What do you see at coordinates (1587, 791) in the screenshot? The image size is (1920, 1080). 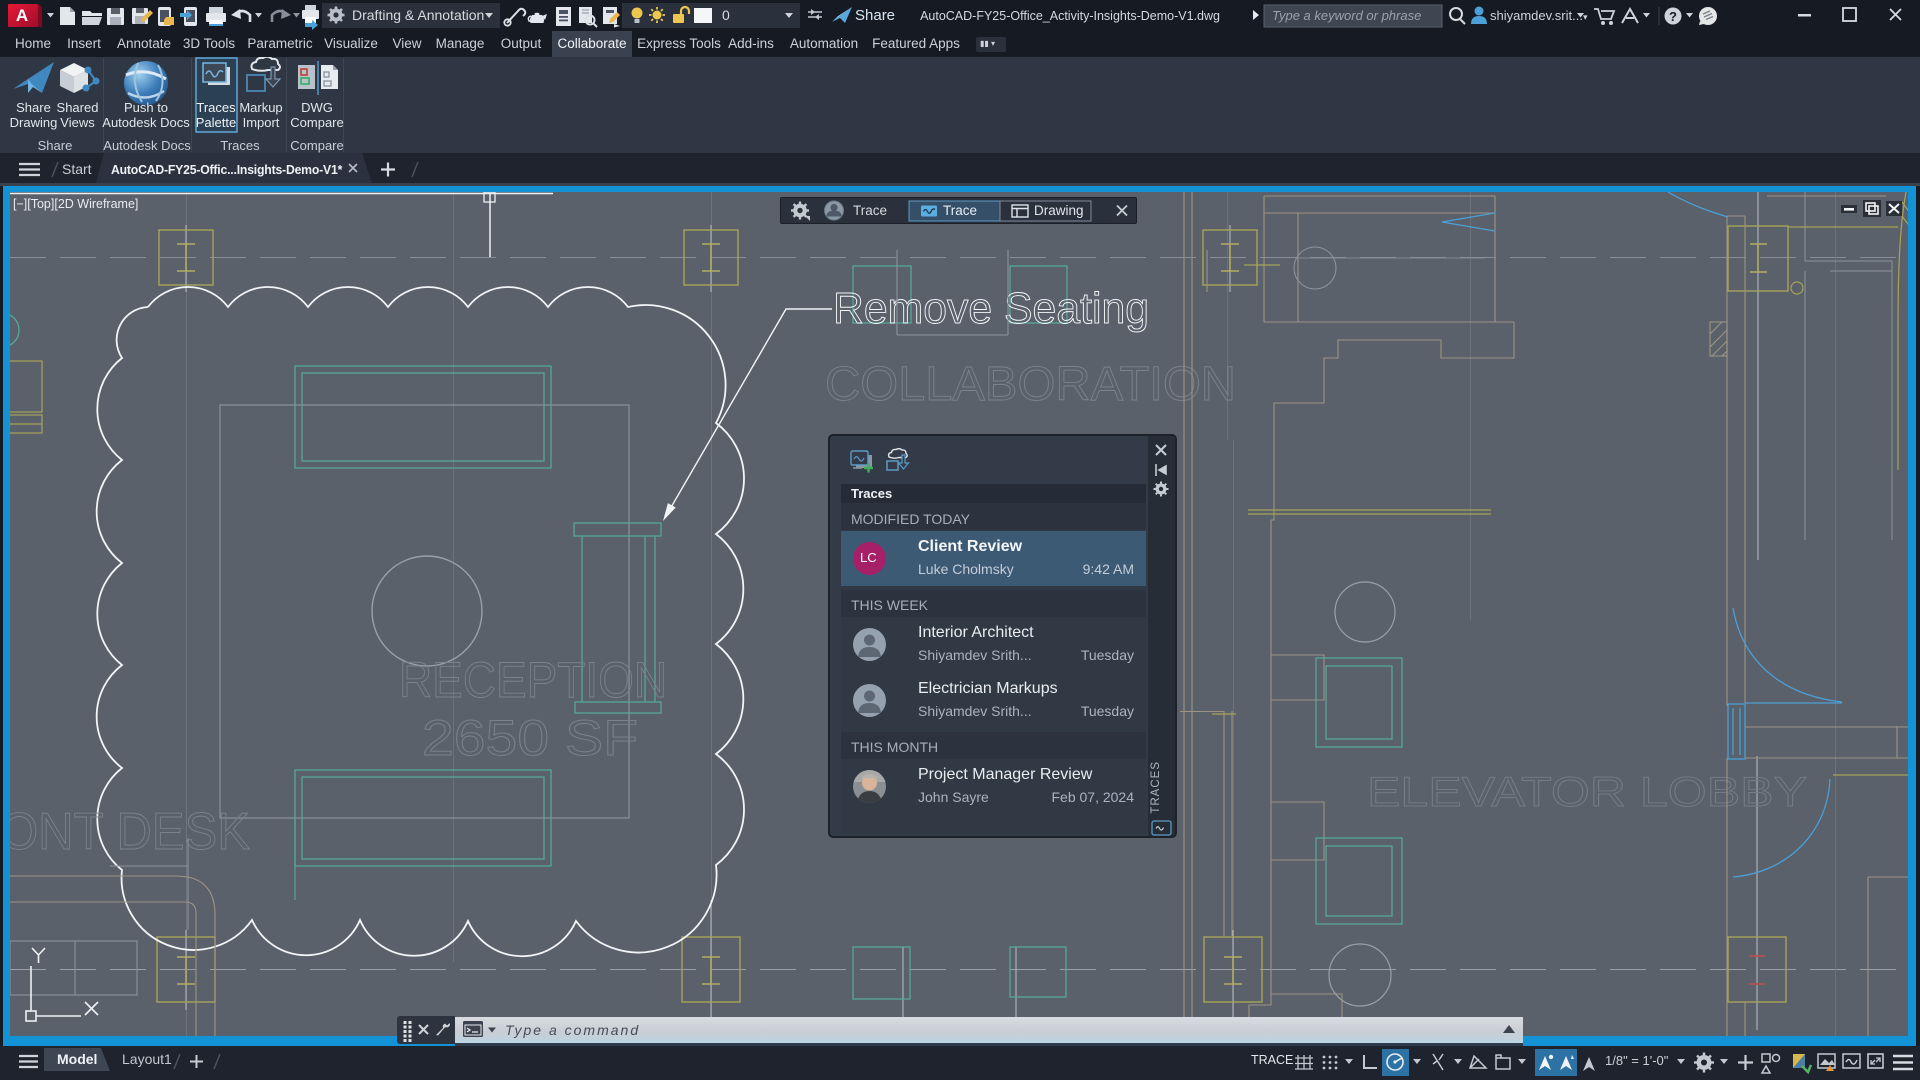 I see `svg-text: ELEVATOR LOBBY` at bounding box center [1587, 791].